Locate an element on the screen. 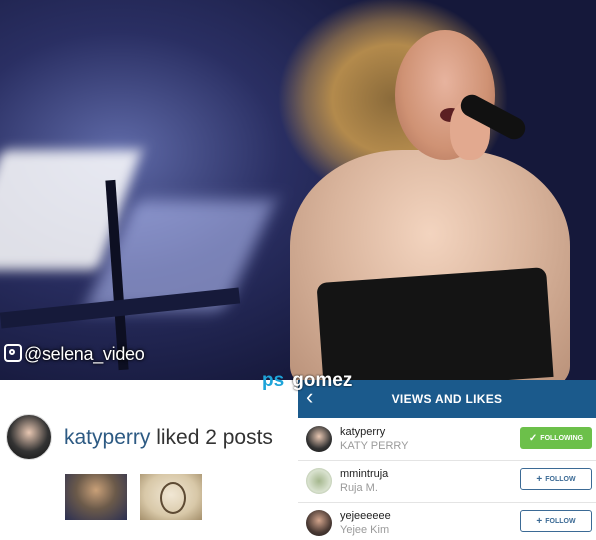 The image size is (596, 540). list-item-username: yejeeeeee is located at coordinates (365, 516).